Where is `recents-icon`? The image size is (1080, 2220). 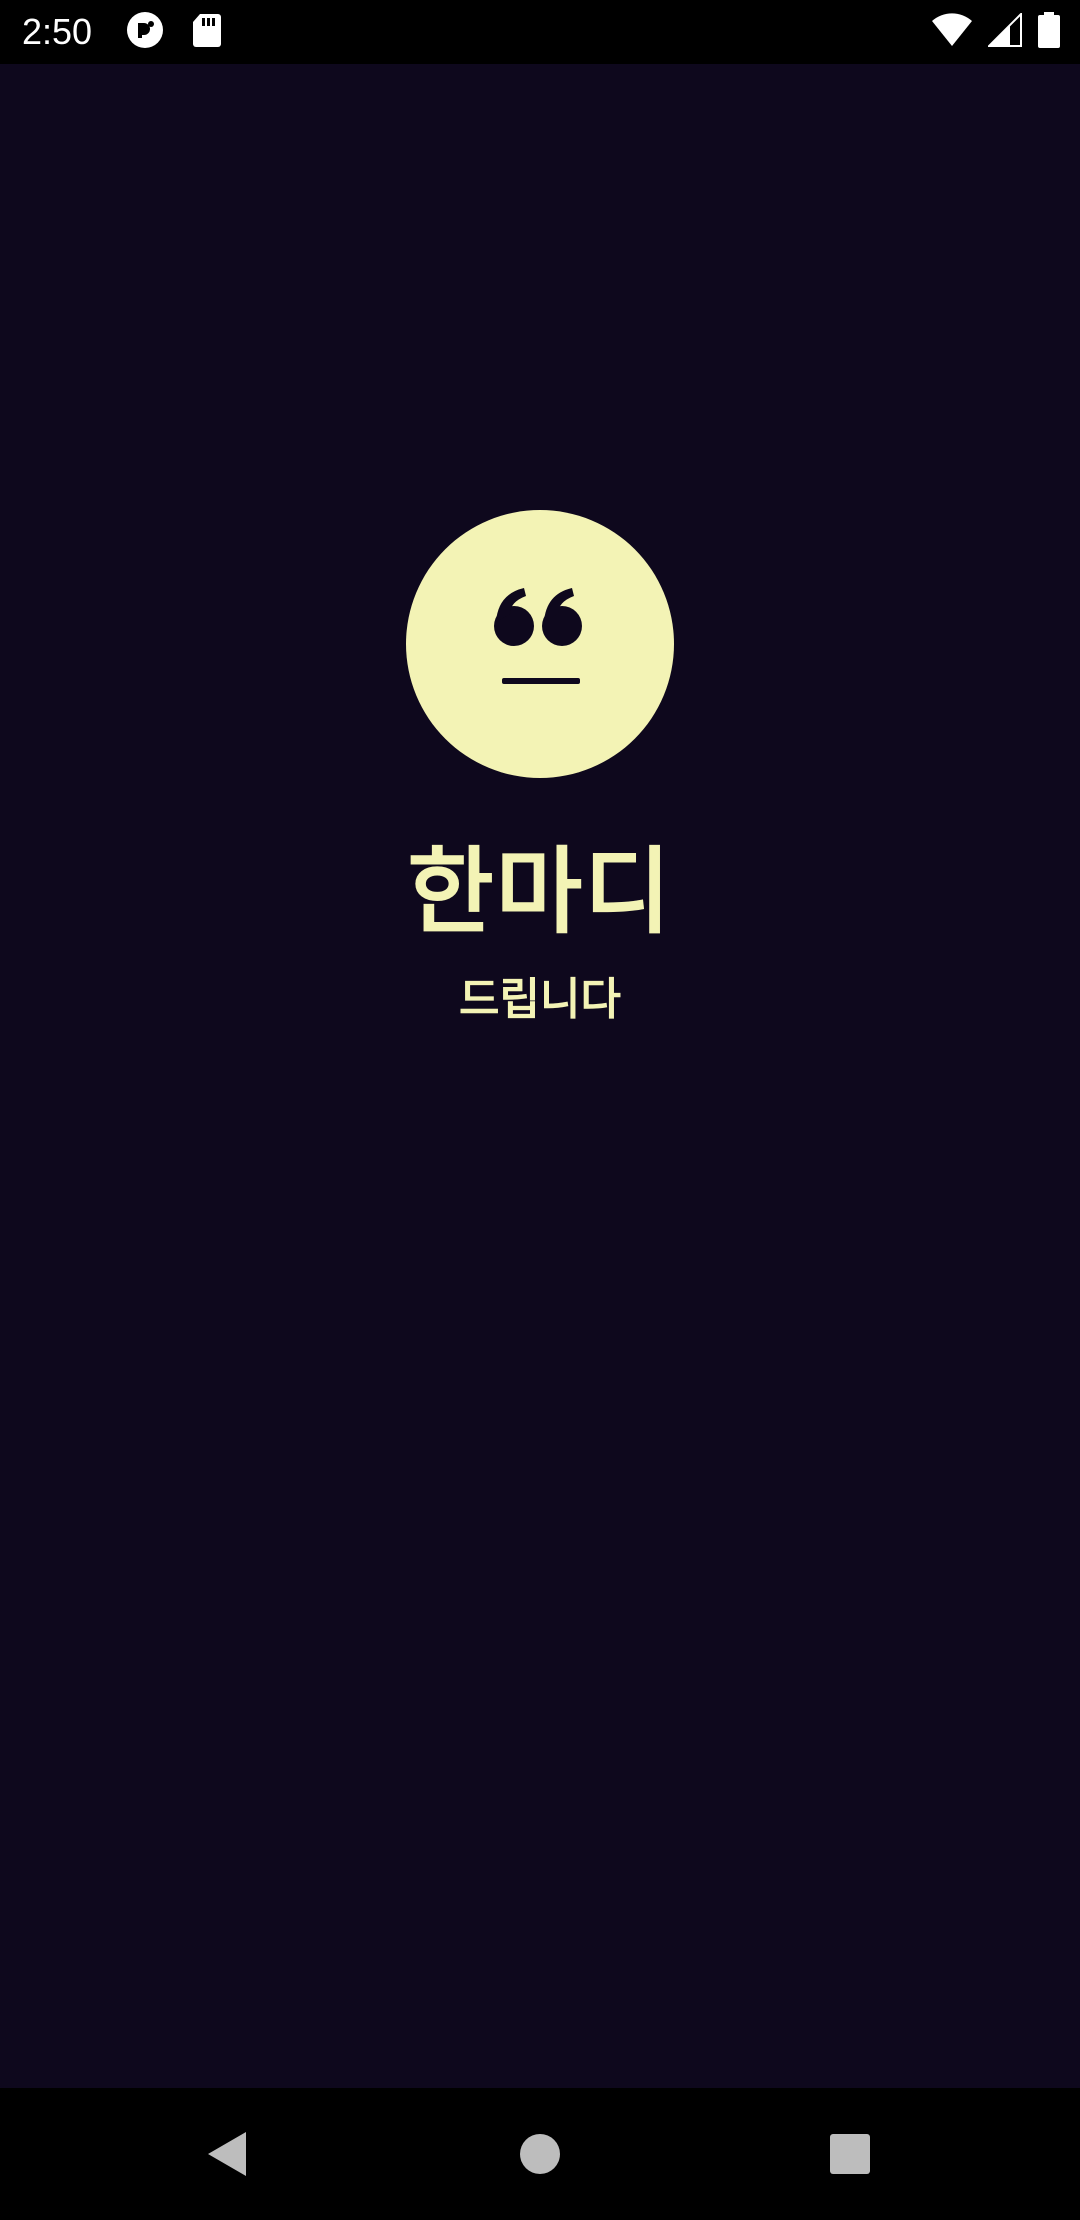
recents-icon is located at coordinates (850, 2154).